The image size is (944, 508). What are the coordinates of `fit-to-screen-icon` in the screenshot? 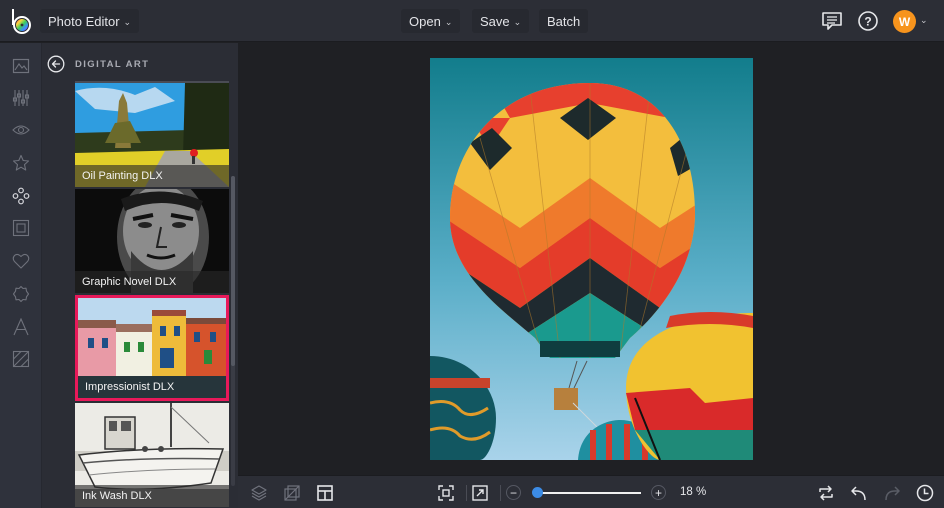 It's located at (446, 493).